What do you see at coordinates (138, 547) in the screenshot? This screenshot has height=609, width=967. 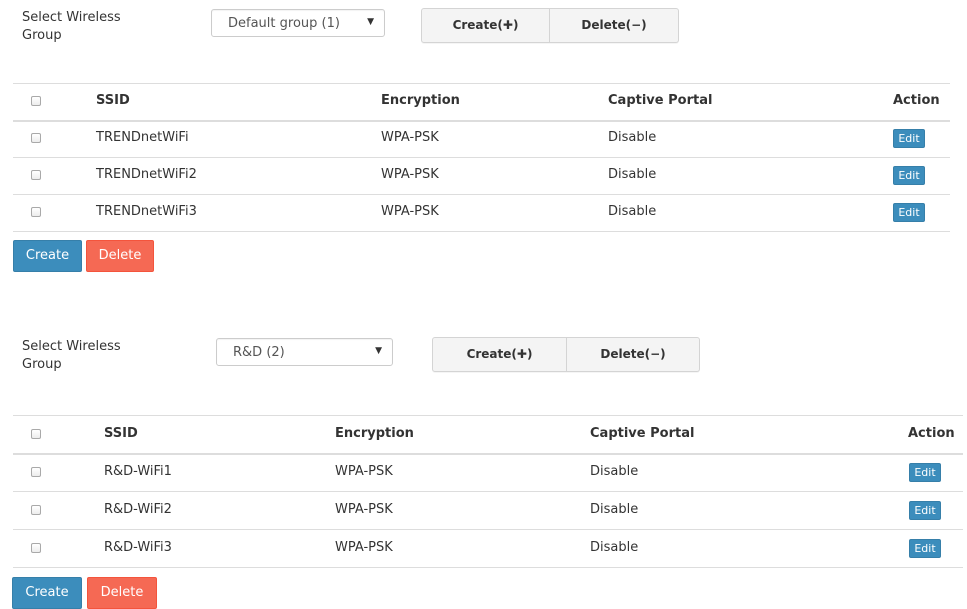 I see `ssid-cell: R&D-WiFi3` at bounding box center [138, 547].